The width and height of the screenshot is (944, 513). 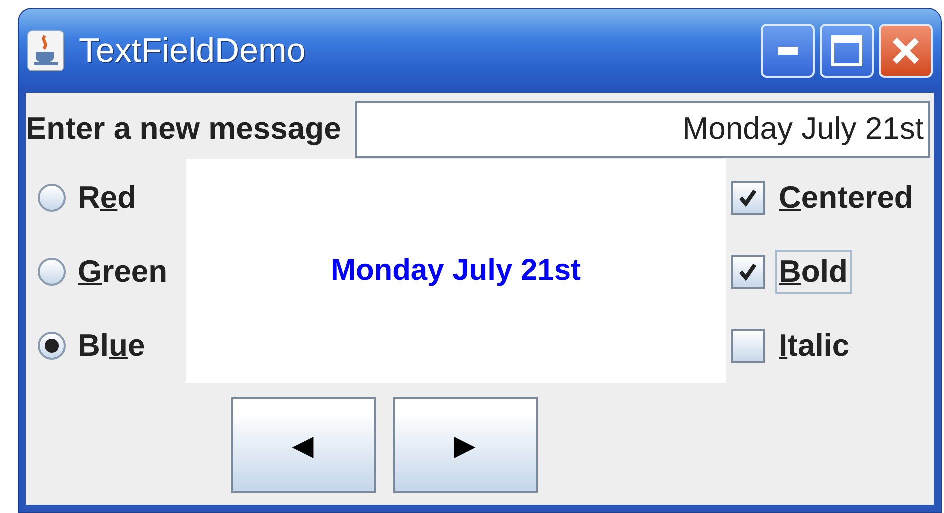 What do you see at coordinates (112, 346) in the screenshot?
I see `radio-label: Blue` at bounding box center [112, 346].